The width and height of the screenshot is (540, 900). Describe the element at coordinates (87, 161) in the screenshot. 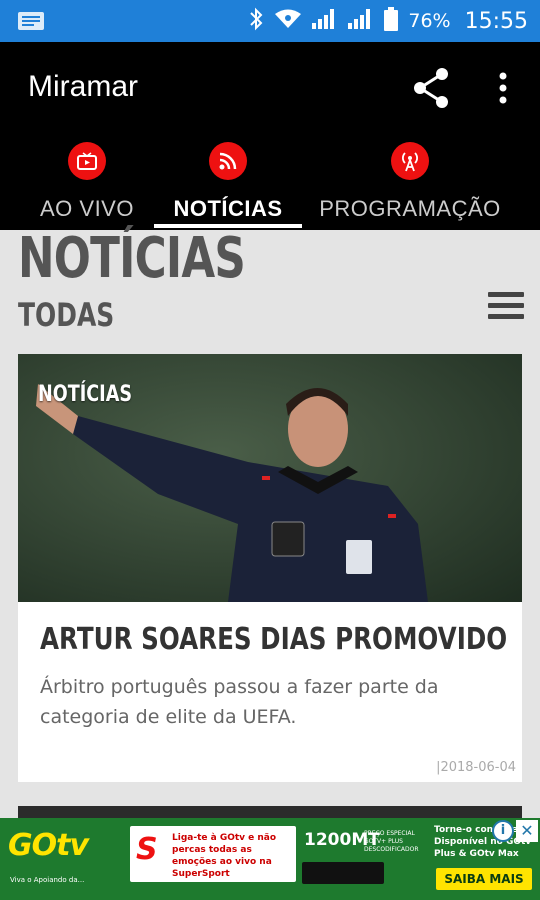

I see `live-tv-icon` at that location.